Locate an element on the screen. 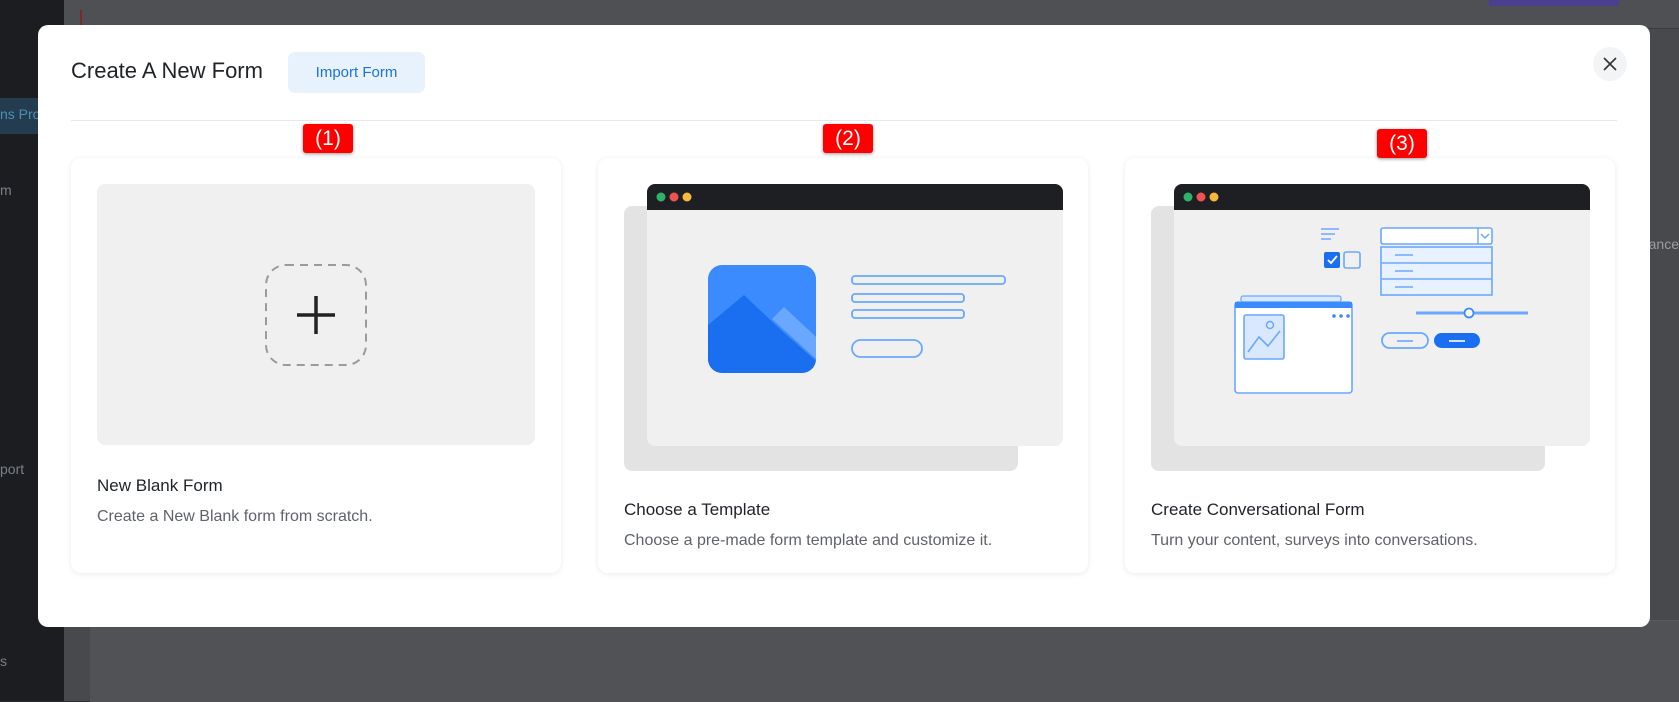 The width and height of the screenshot is (1679, 702). close-button is located at coordinates (1610, 64).